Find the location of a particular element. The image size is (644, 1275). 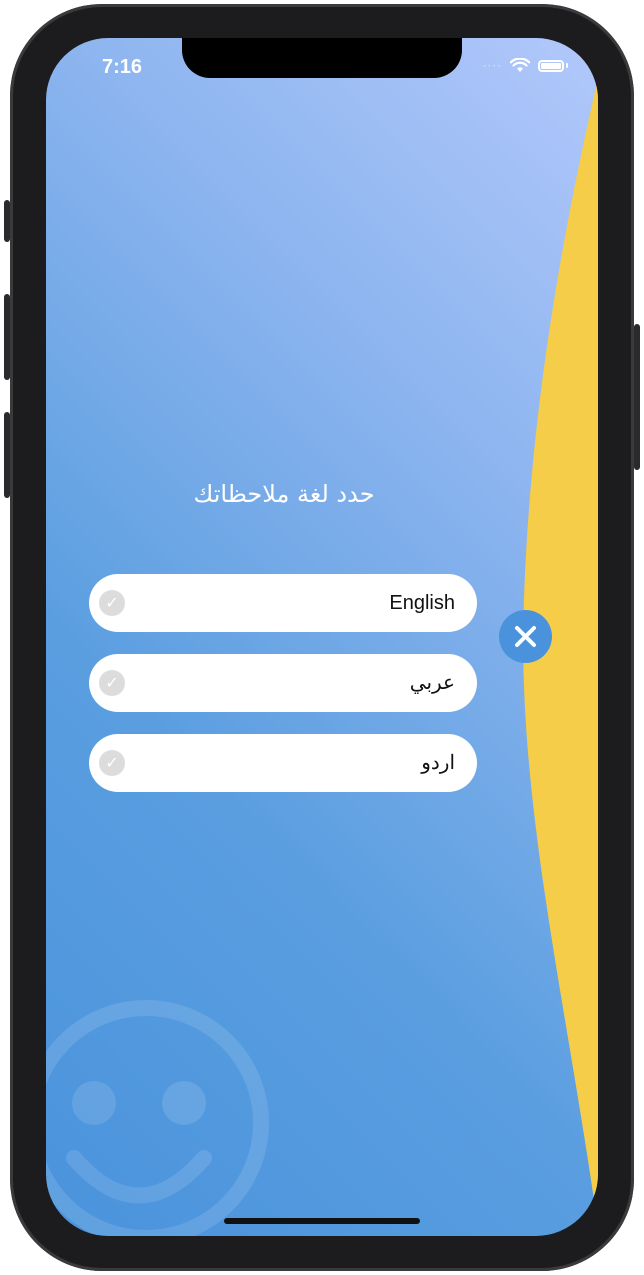

battery-icon is located at coordinates (551, 65).